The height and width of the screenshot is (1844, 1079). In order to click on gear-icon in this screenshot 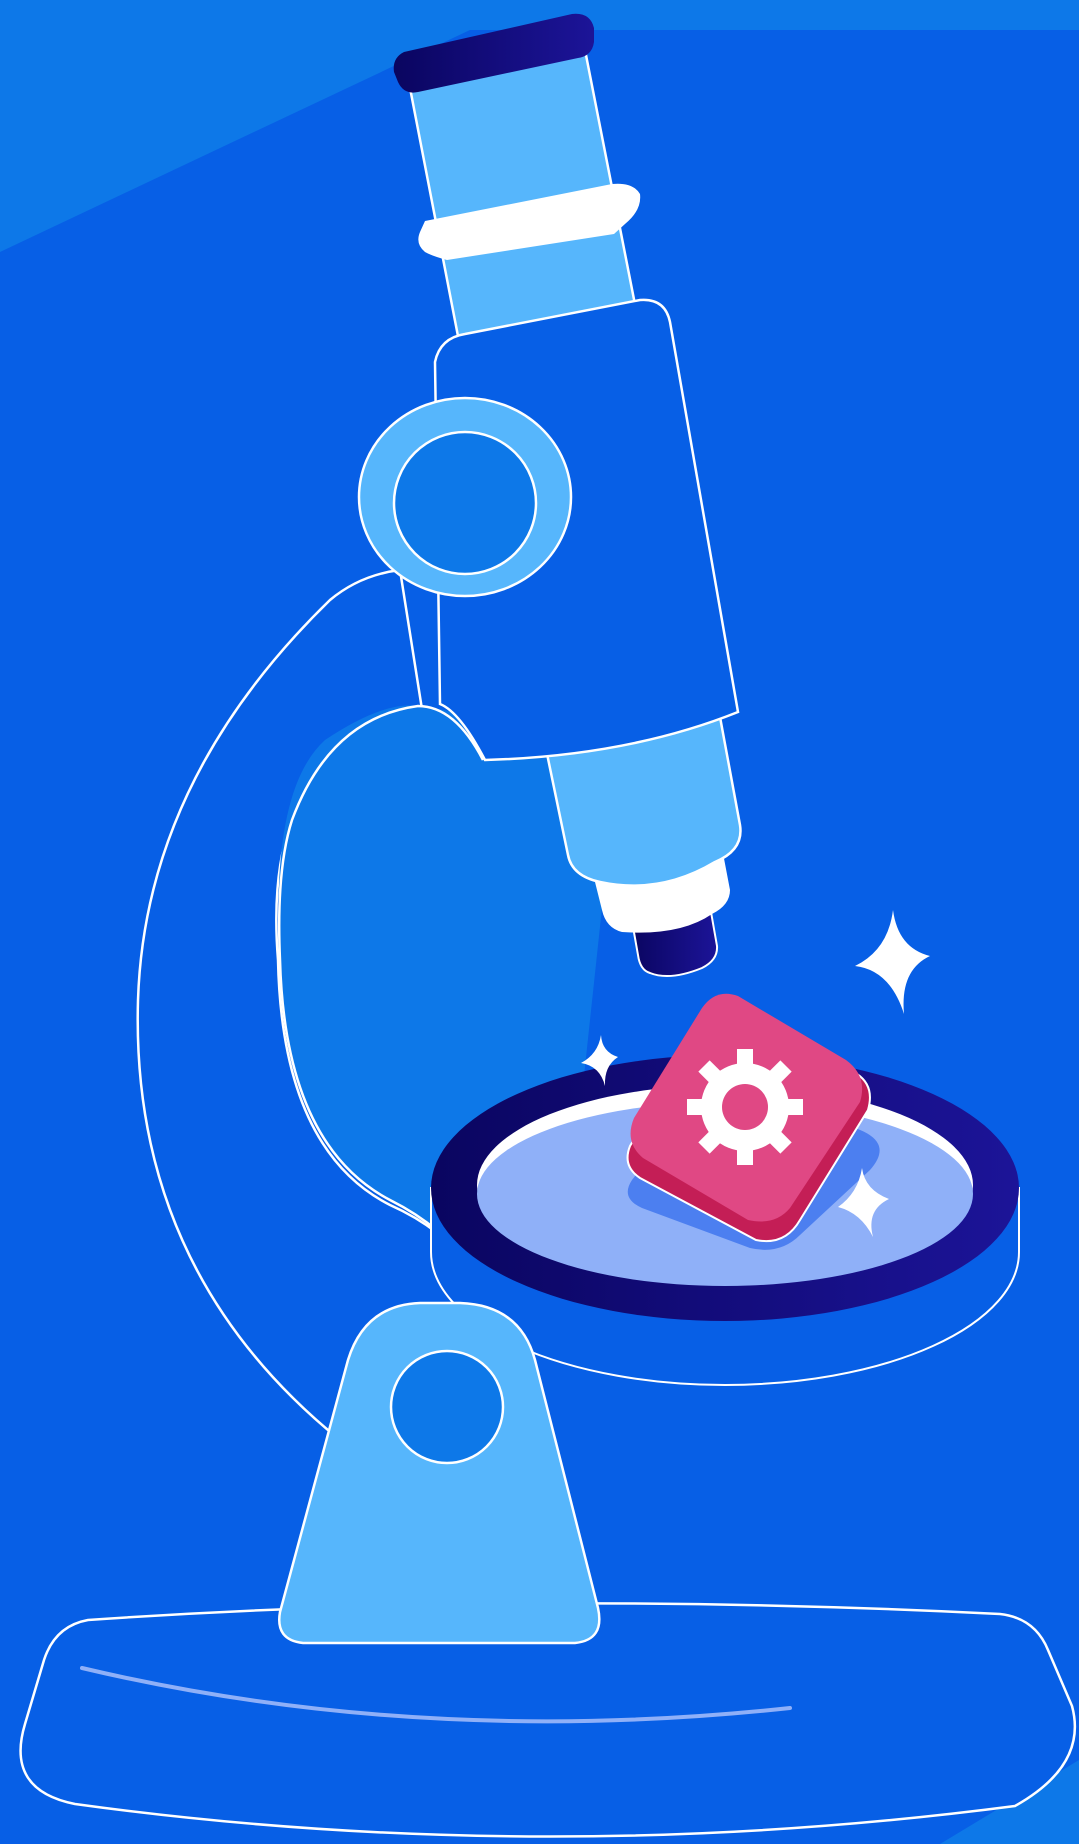, I will do `click(745, 1107)`.